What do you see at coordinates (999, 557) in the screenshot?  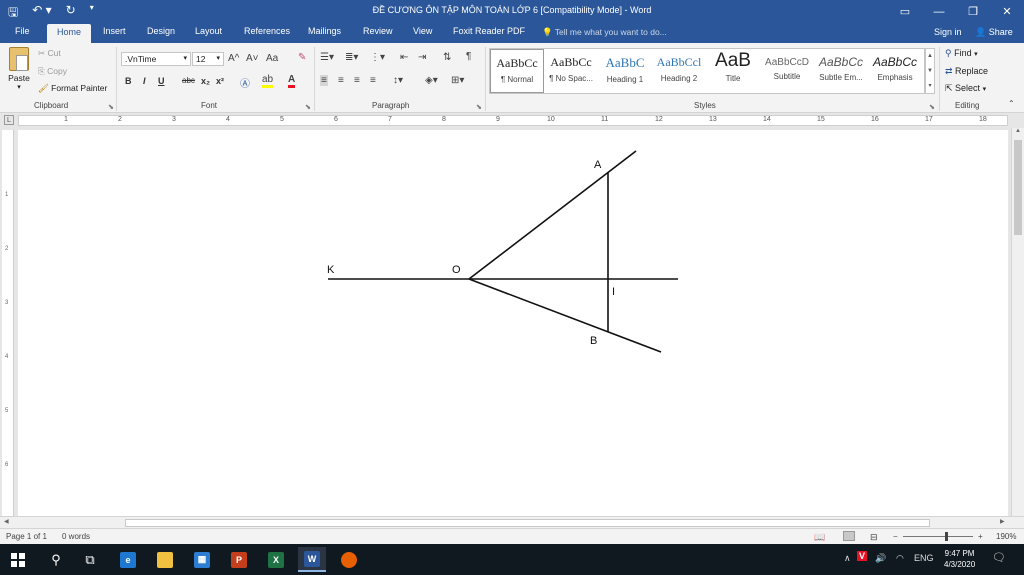 I see `notifications-icon: 🗨` at bounding box center [999, 557].